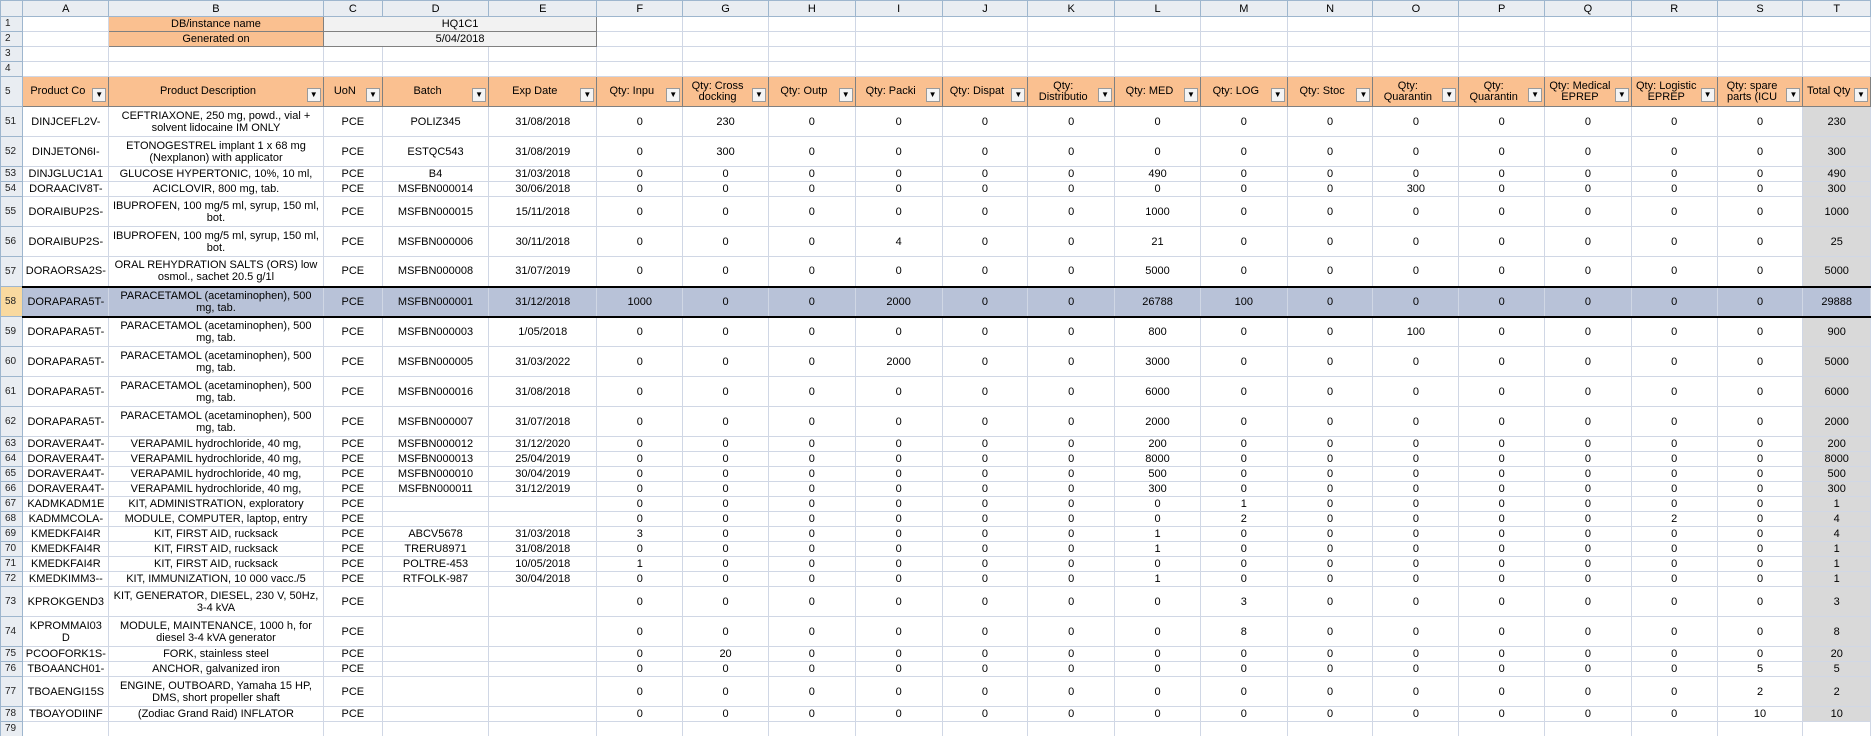  What do you see at coordinates (435, 391) in the screenshot?
I see `cell: MSFBN000016` at bounding box center [435, 391].